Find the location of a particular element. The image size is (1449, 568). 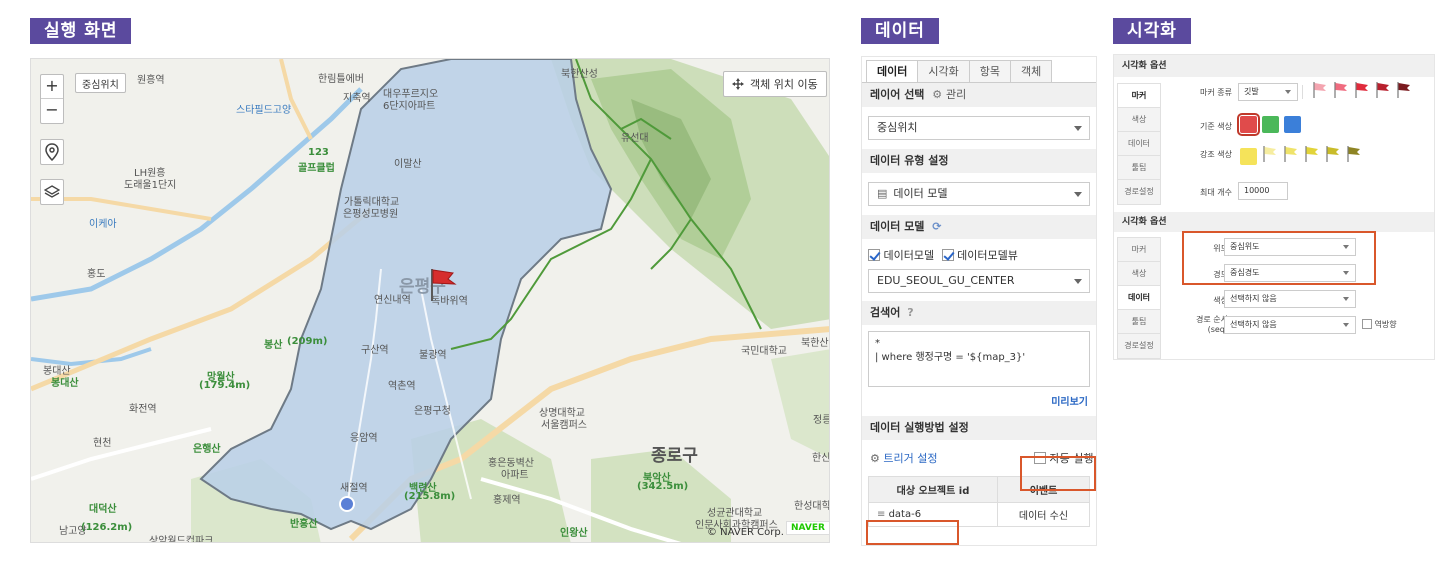

label-yeokchon: 역촌역 is located at coordinates (402, 386).